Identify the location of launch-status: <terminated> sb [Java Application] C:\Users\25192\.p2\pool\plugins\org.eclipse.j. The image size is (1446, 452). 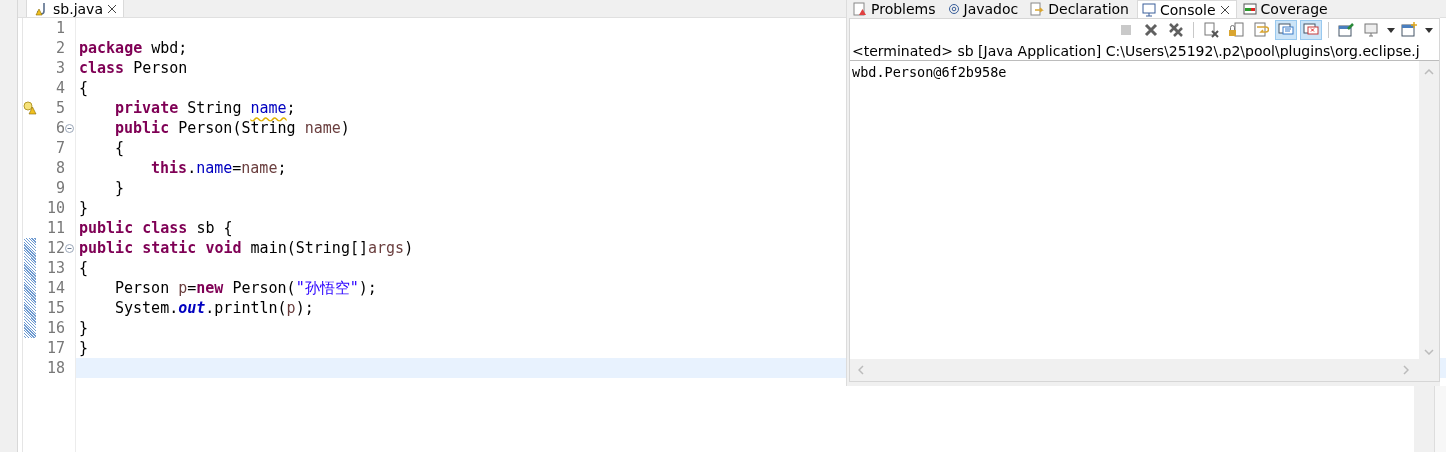
(1144, 51).